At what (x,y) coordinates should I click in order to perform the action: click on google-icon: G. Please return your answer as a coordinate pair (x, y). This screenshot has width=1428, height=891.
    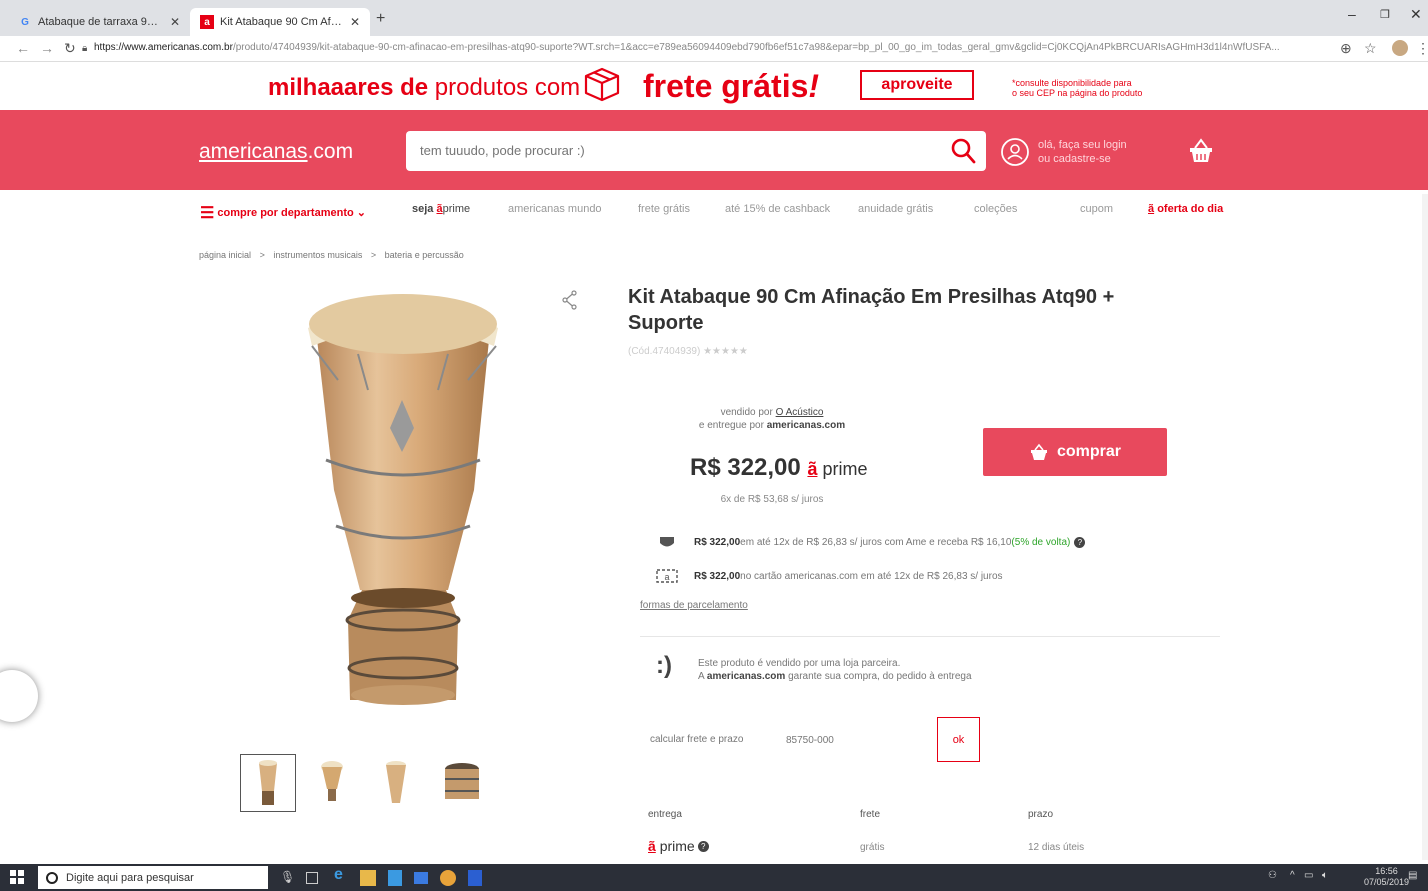
    Looking at the image, I should click on (25, 22).